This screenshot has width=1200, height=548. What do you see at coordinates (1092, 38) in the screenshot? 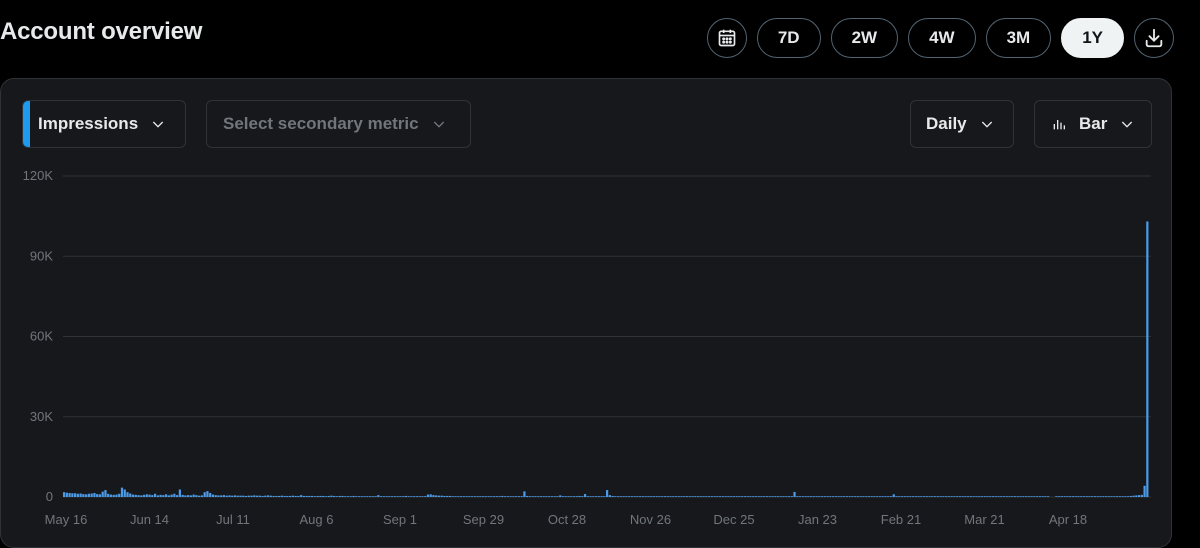
I see `range-1y-button: 1Y` at bounding box center [1092, 38].